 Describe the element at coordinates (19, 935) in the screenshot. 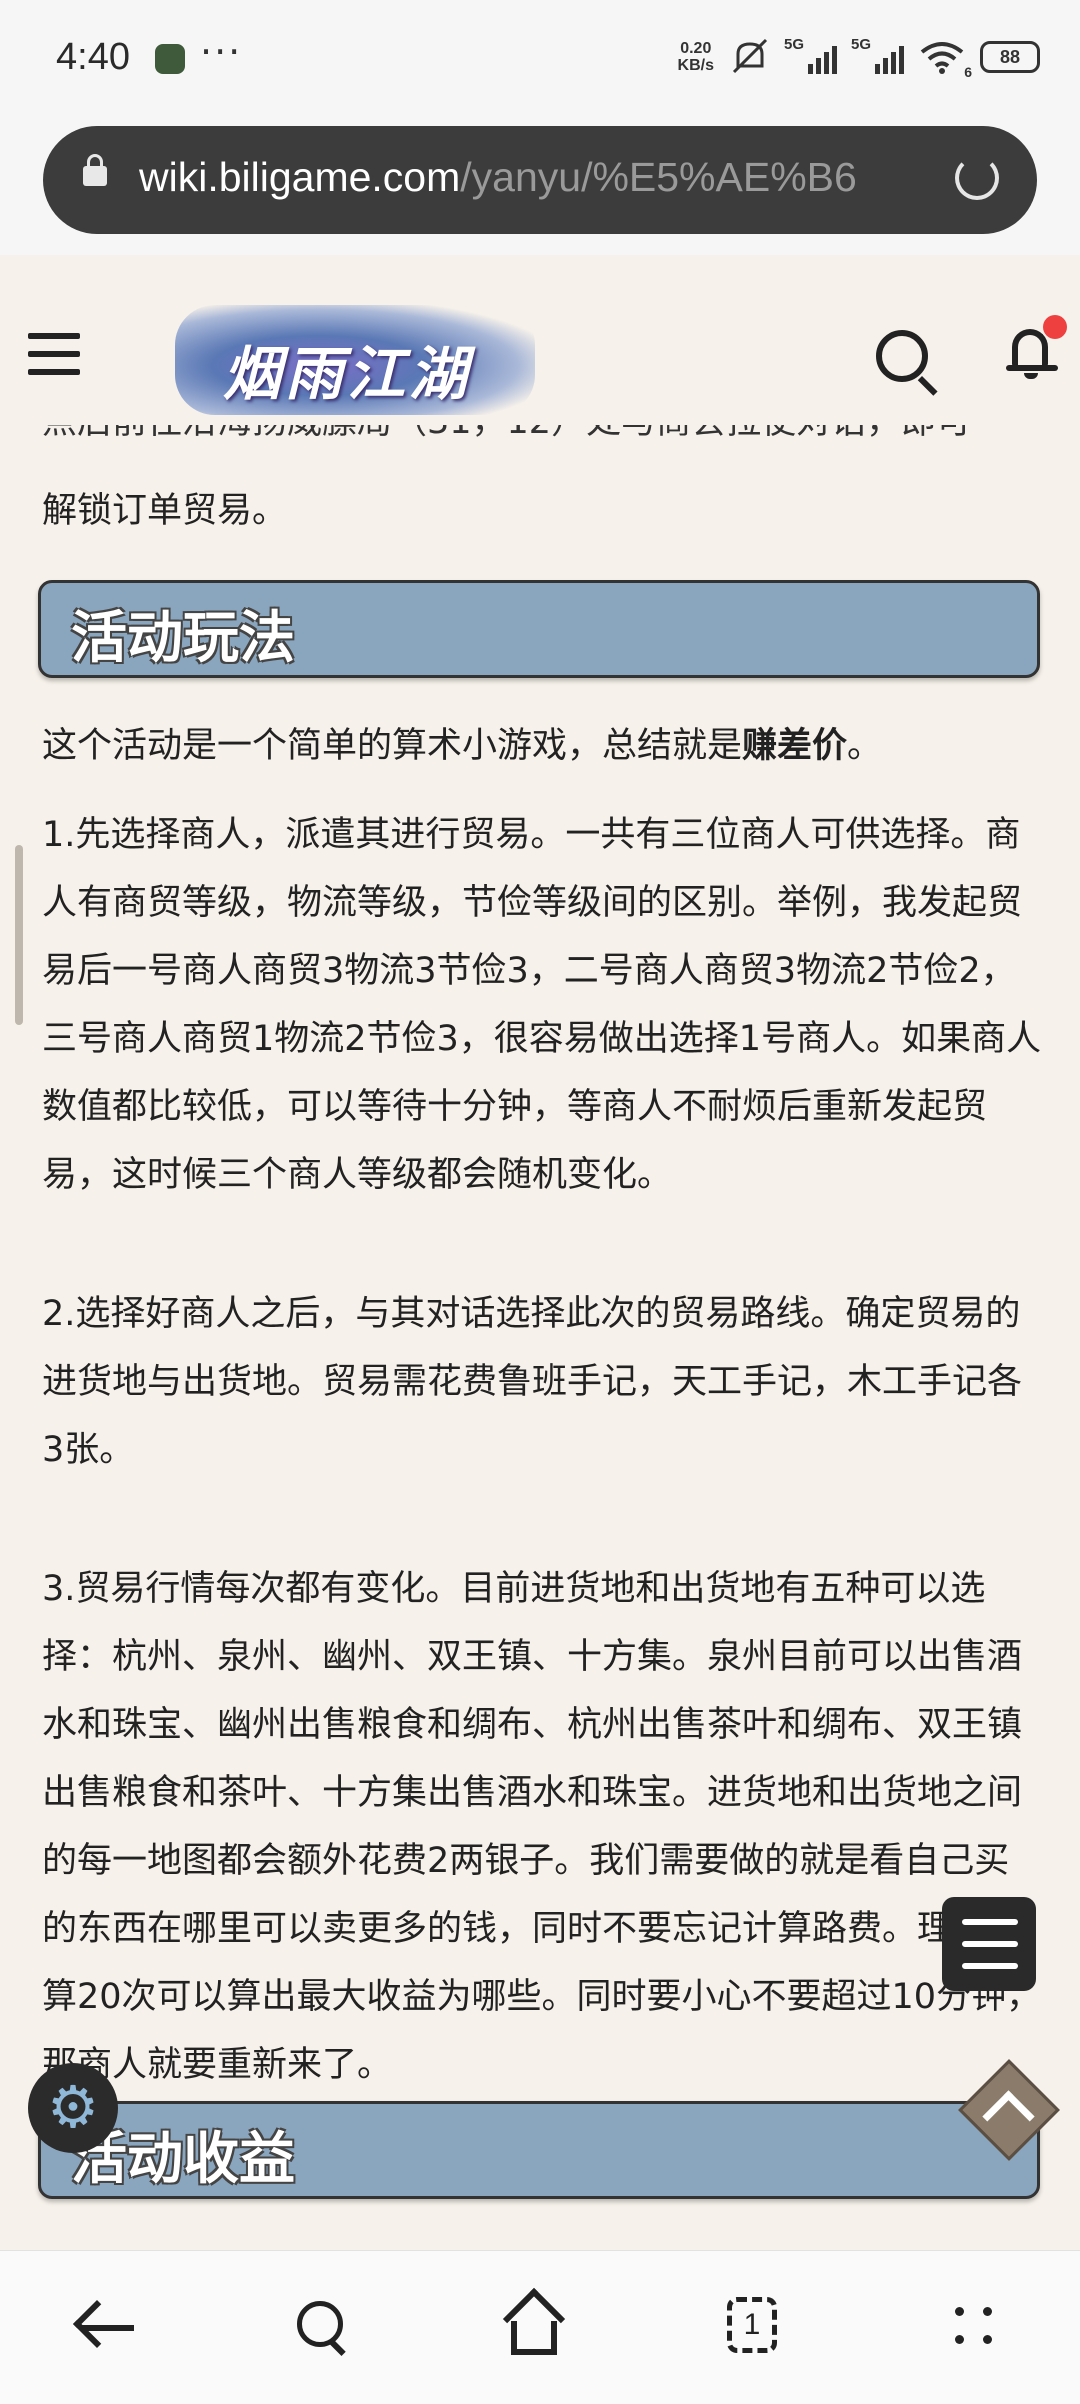

I see `scrollbar` at that location.